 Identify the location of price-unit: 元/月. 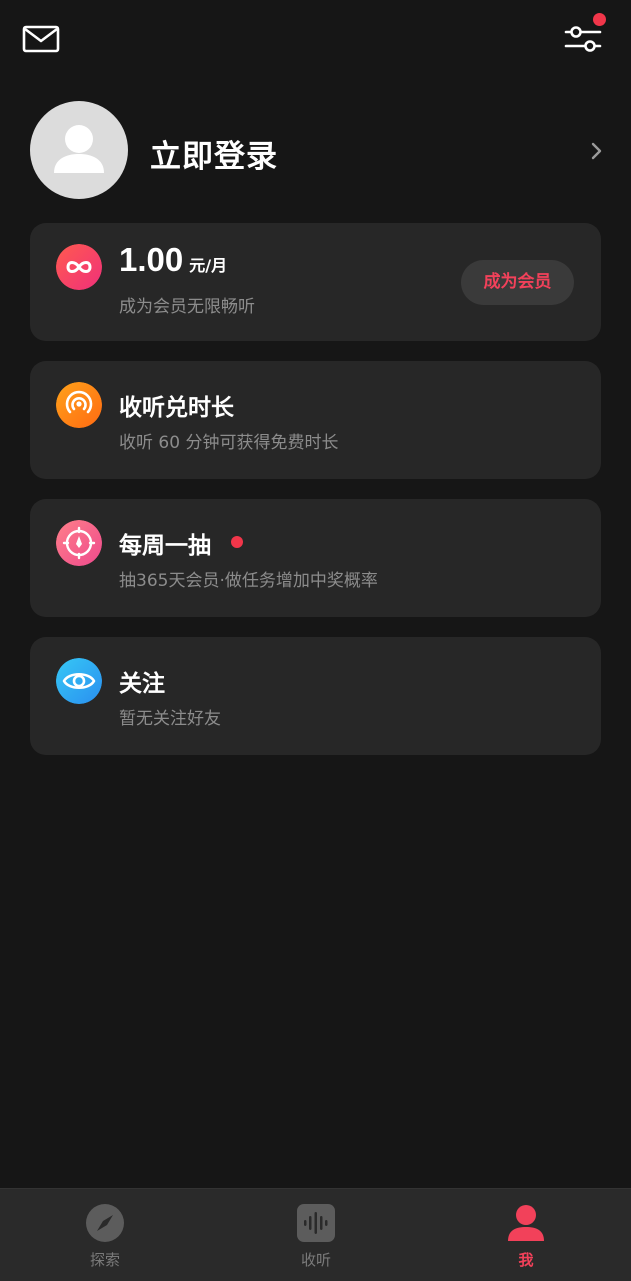
(208, 265).